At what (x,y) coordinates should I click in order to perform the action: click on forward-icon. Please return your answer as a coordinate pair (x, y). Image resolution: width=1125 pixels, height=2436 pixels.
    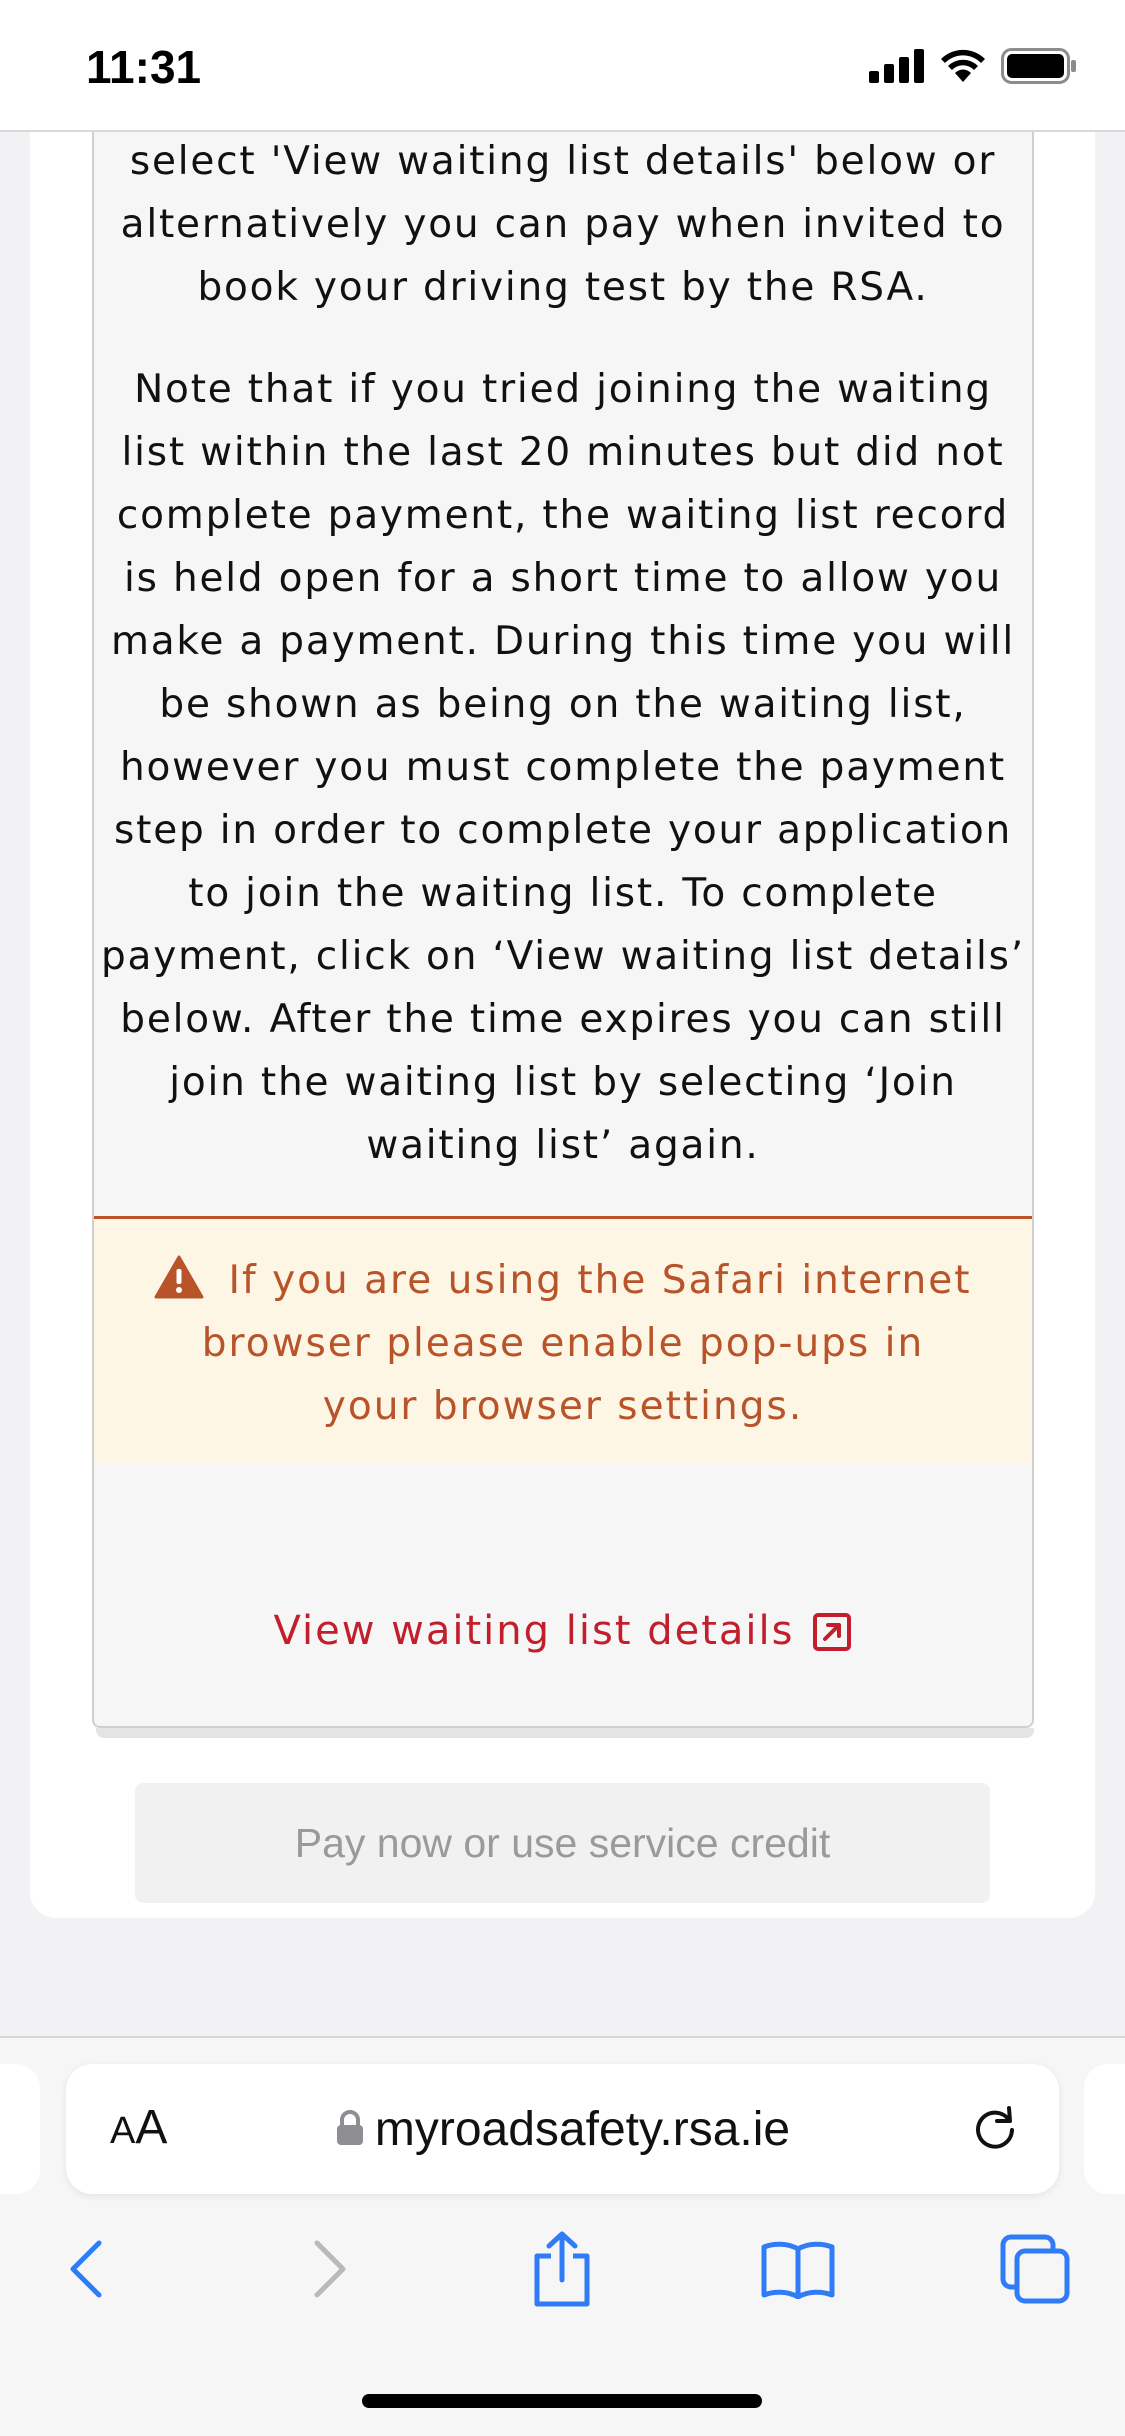
    Looking at the image, I should click on (330, 2269).